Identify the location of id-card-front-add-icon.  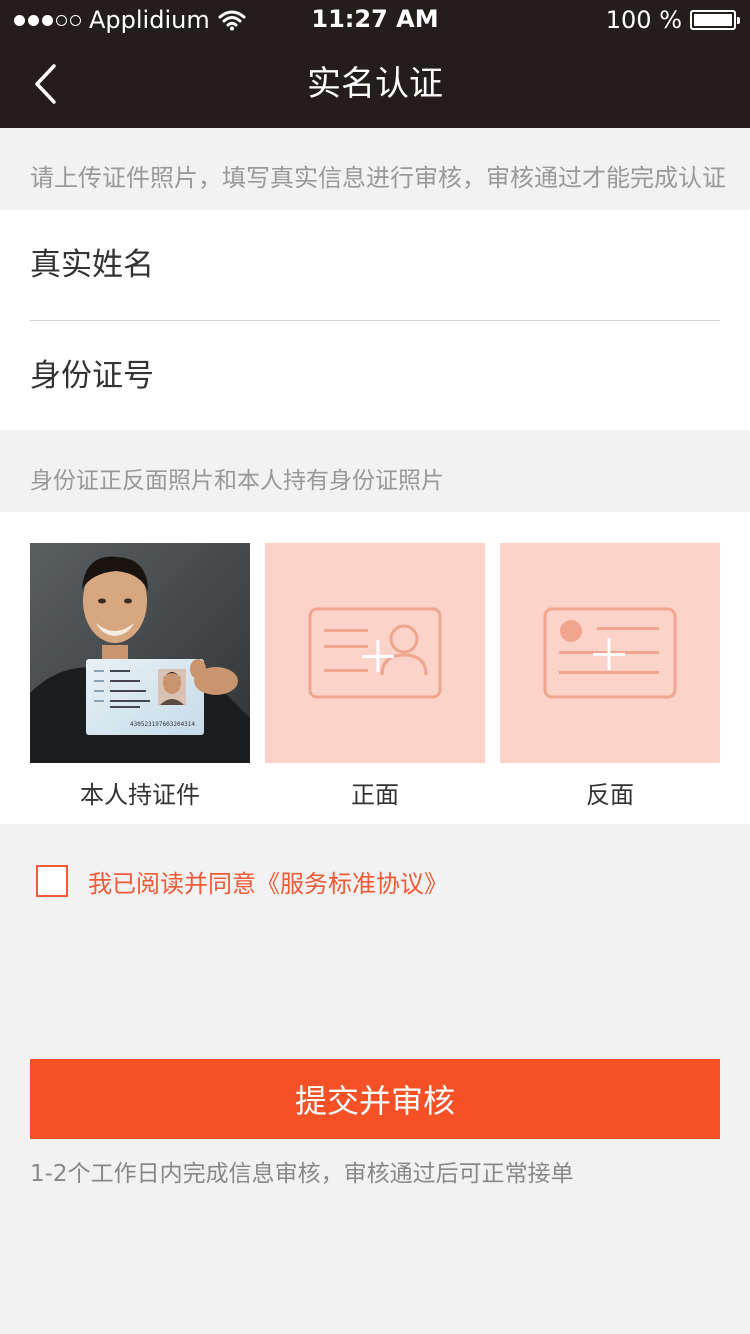
(375, 653).